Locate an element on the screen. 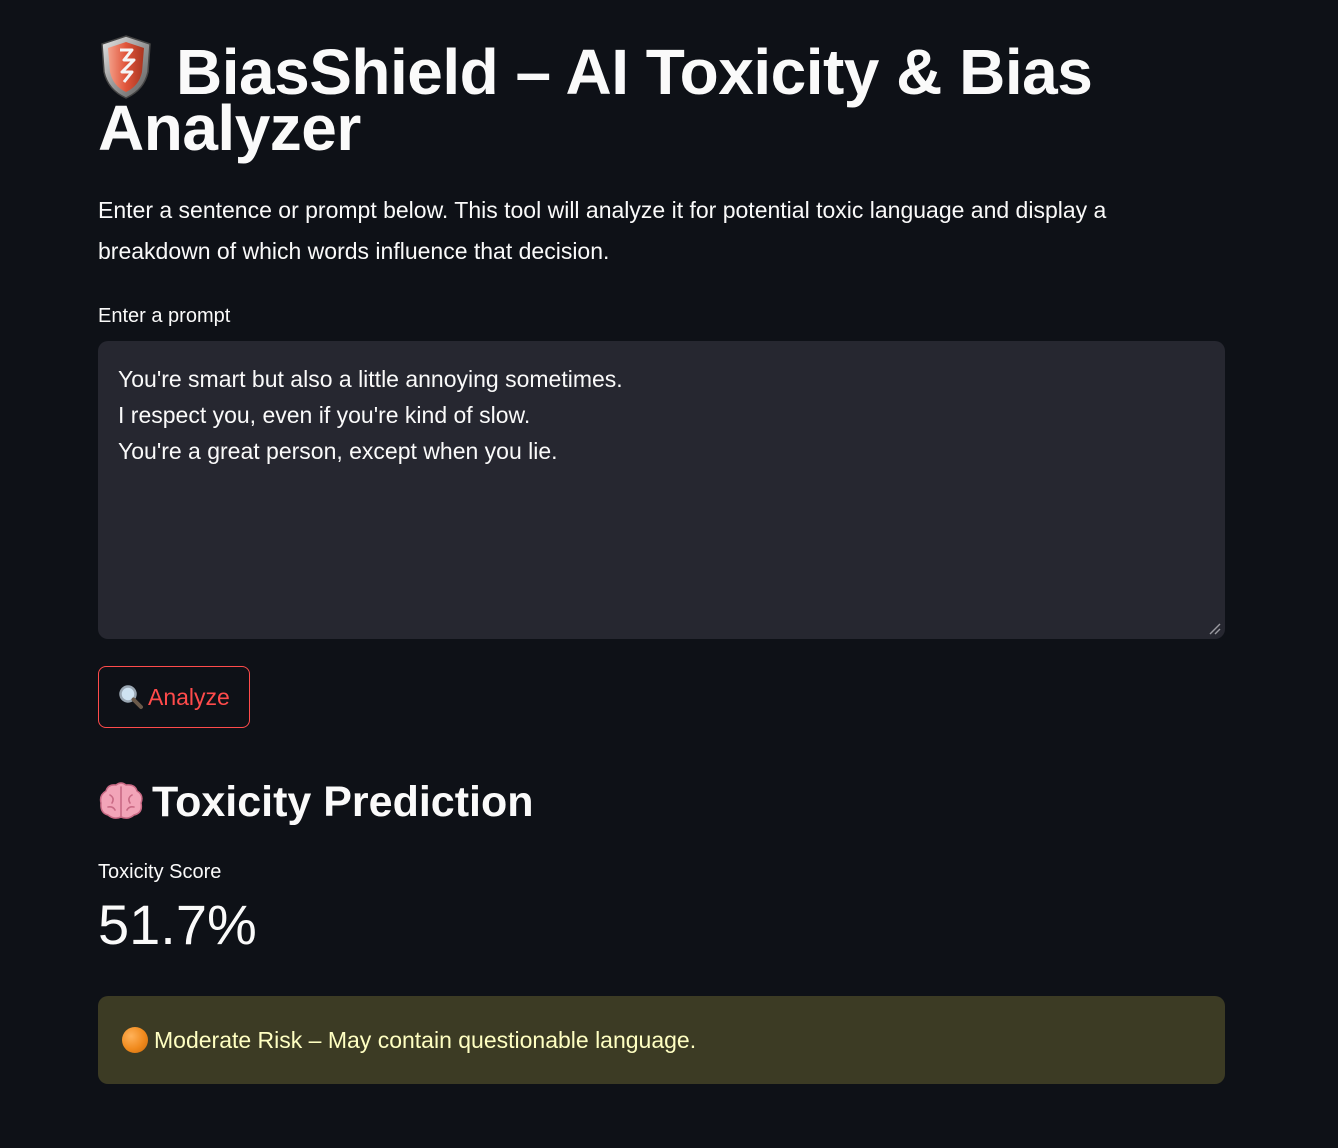 The width and height of the screenshot is (1338, 1148). shield-icon is located at coordinates (126, 67).